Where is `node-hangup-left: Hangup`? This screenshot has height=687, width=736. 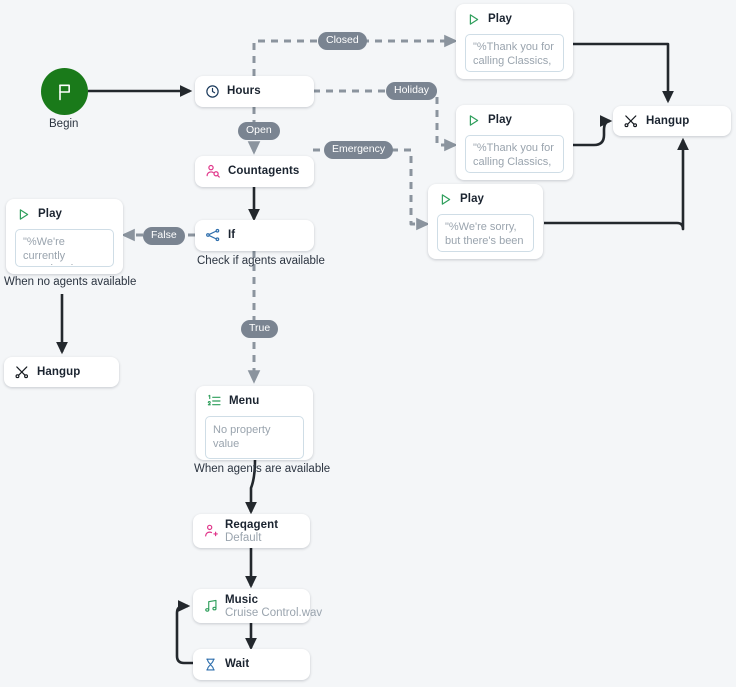 node-hangup-left: Hangup is located at coordinates (61, 372).